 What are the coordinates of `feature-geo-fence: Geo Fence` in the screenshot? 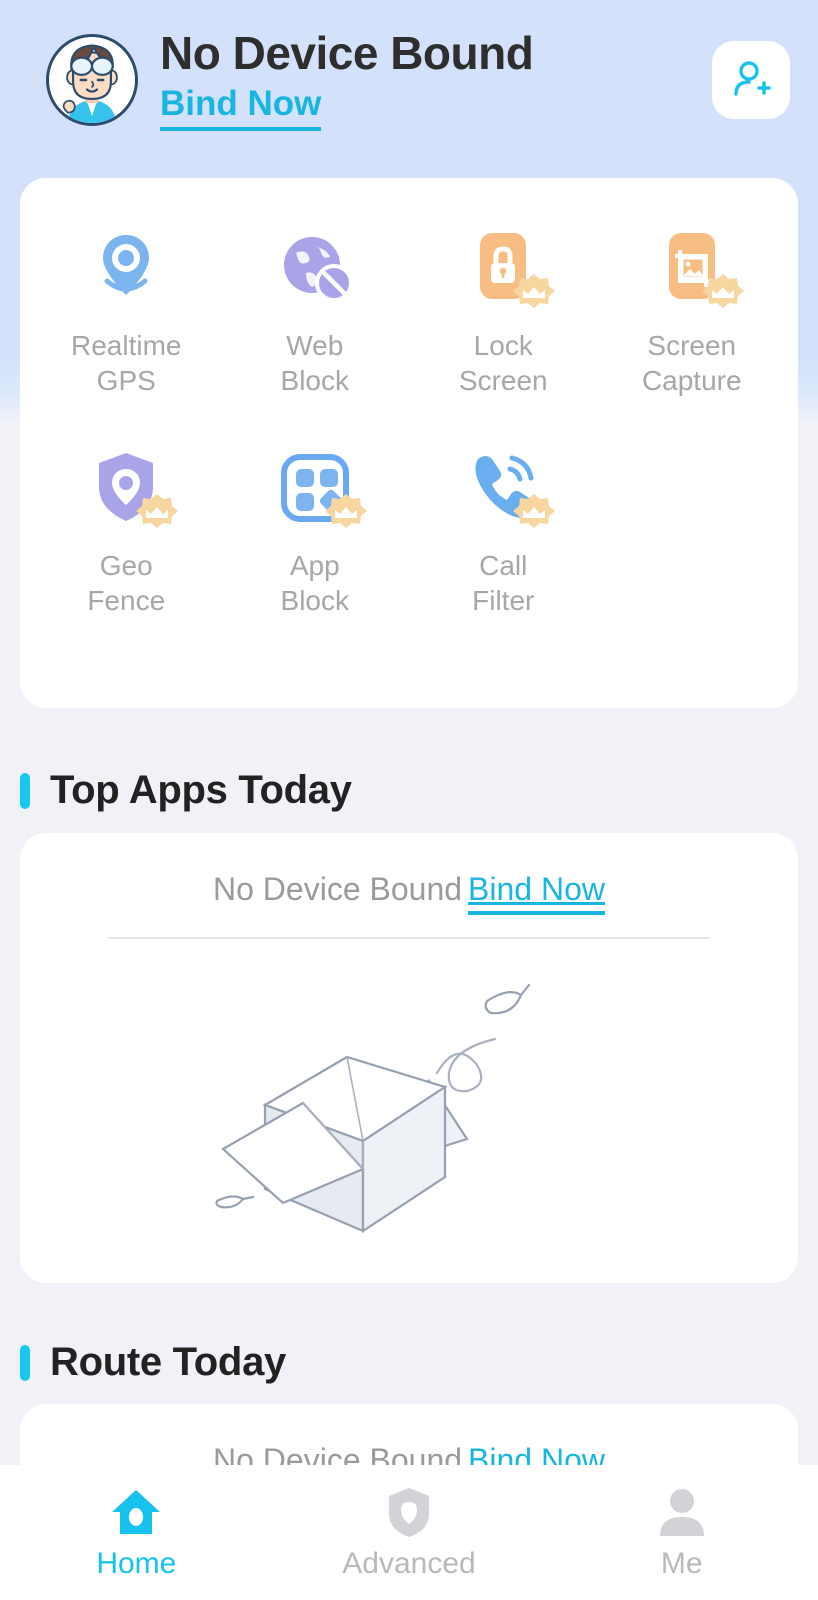 It's located at (126, 529).